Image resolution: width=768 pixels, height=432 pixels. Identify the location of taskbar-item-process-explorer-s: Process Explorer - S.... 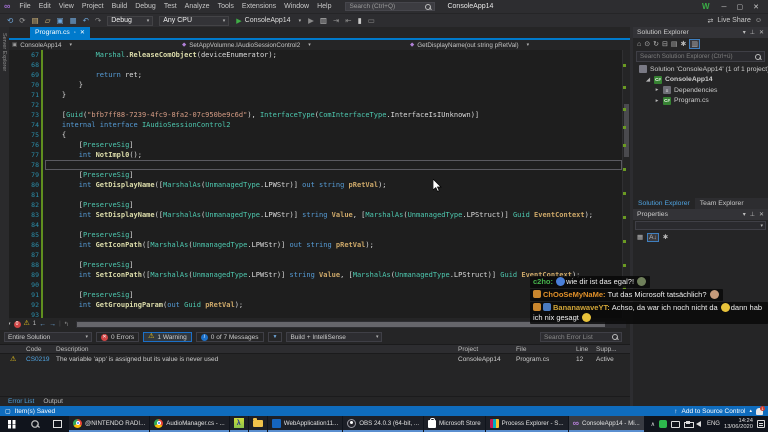
(526, 424).